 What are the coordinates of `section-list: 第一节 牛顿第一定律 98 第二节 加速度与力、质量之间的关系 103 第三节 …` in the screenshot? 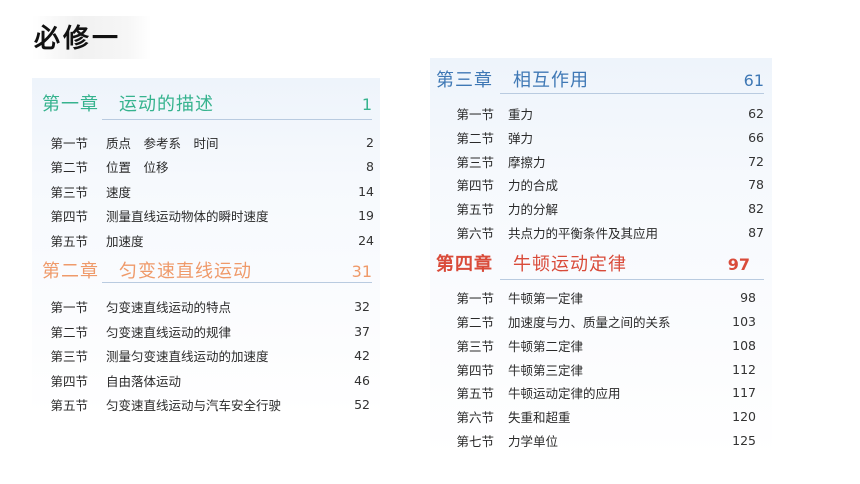 It's located at (601, 367).